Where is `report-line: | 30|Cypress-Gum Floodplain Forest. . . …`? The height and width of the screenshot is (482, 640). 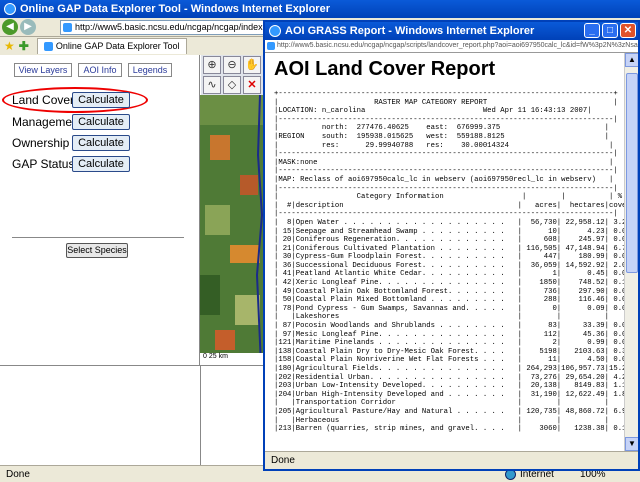 report-line: | 30|Cypress-Gum Floodplain Forest. . . … is located at coordinates (450, 257).